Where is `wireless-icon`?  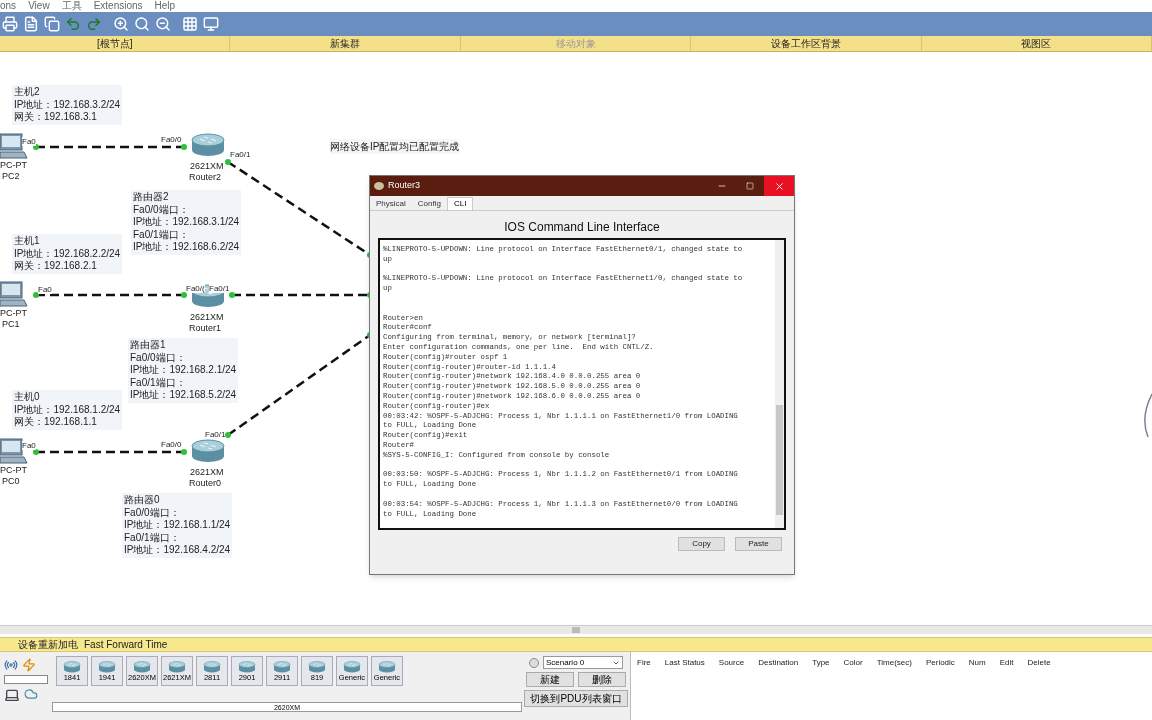
wireless-icon is located at coordinates (11, 665).